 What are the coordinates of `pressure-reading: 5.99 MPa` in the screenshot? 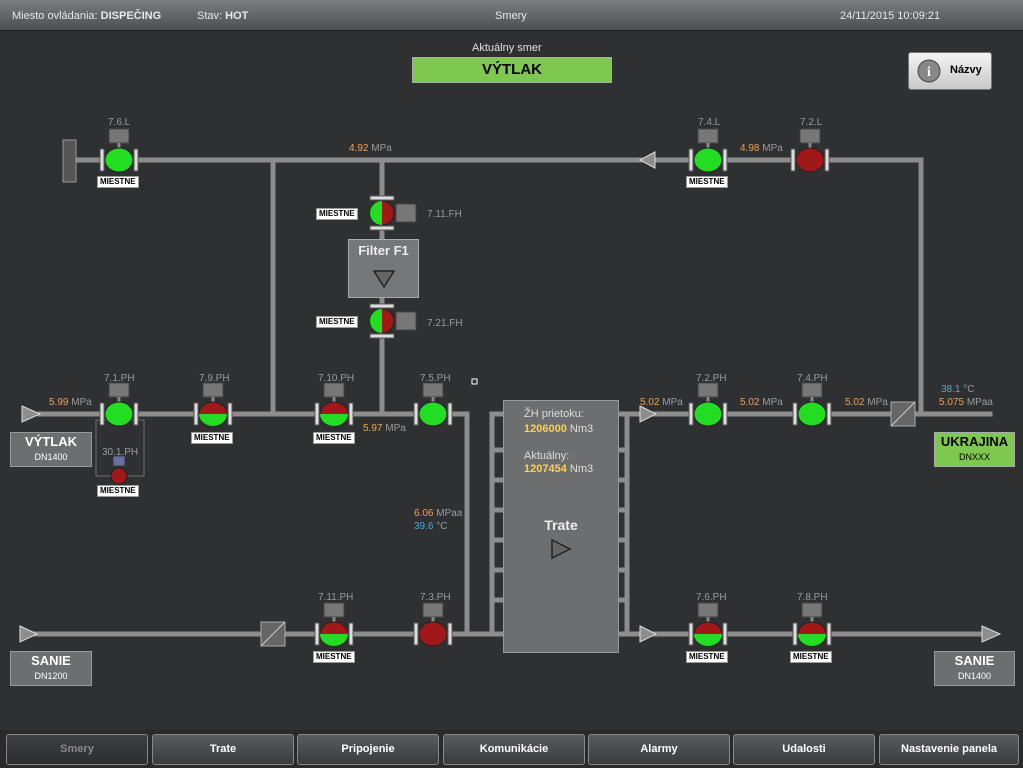 It's located at (70, 402).